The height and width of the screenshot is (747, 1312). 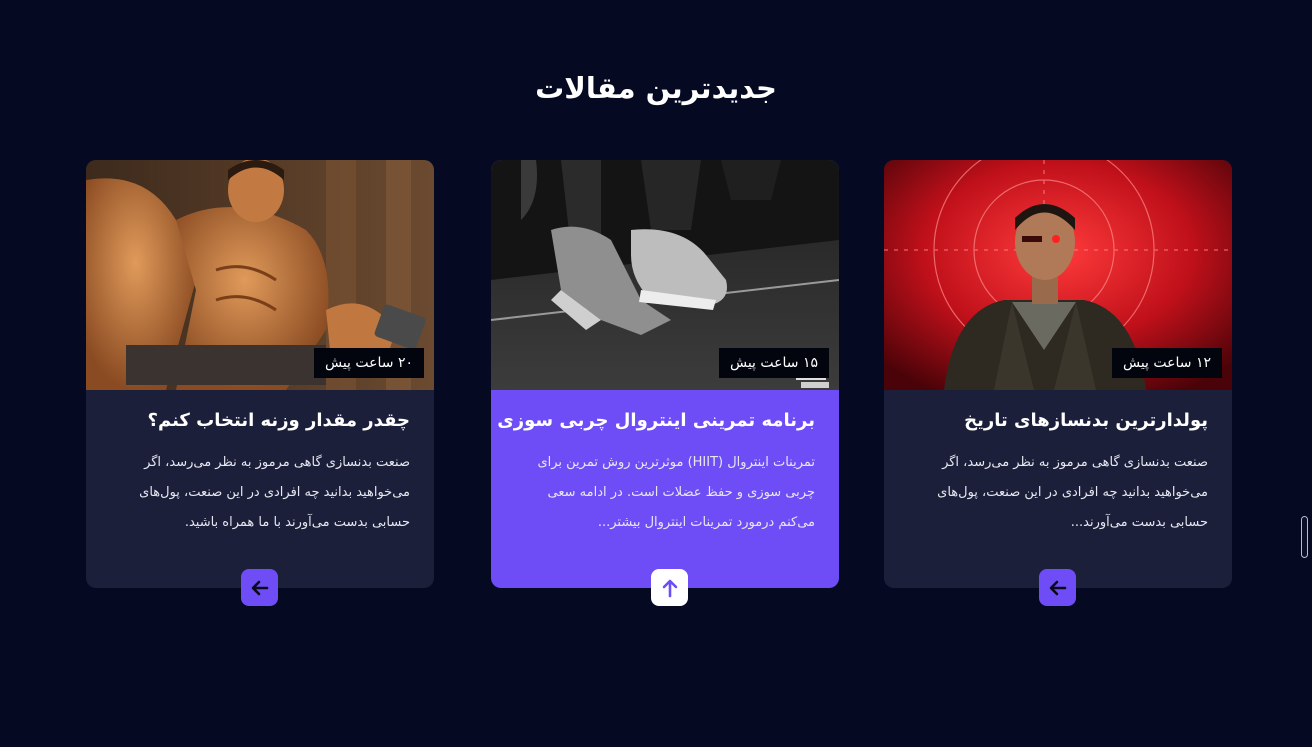 I want to click on article-title: چقدر مقدار وزنه انتخاب کنم؟, so click(x=260, y=421).